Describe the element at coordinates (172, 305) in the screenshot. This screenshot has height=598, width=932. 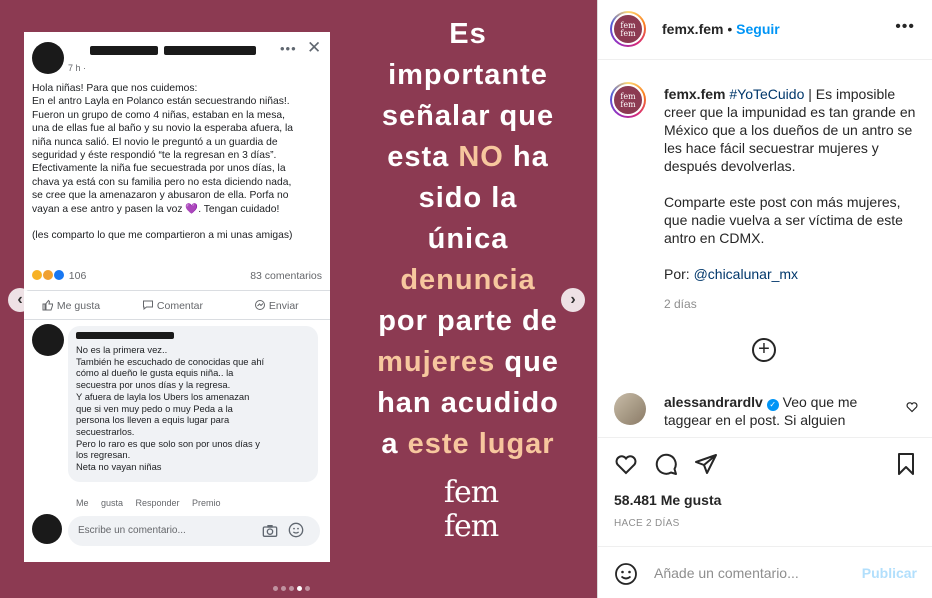
I see `fb-comment-action: Comentar` at that location.